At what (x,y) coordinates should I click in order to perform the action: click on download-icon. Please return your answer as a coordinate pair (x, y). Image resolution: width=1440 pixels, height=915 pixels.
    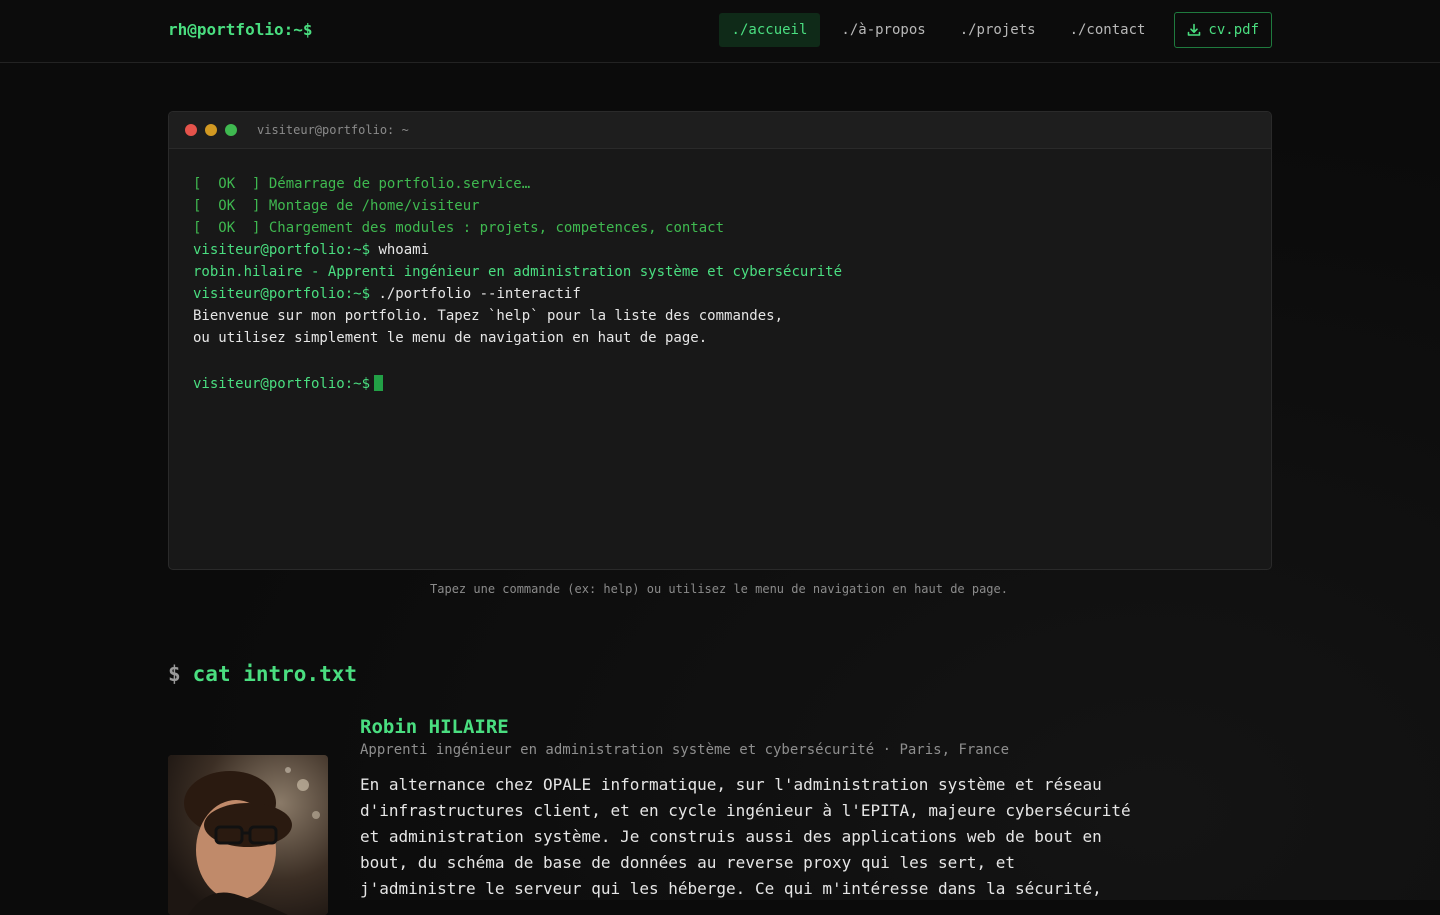
    Looking at the image, I should click on (1194, 30).